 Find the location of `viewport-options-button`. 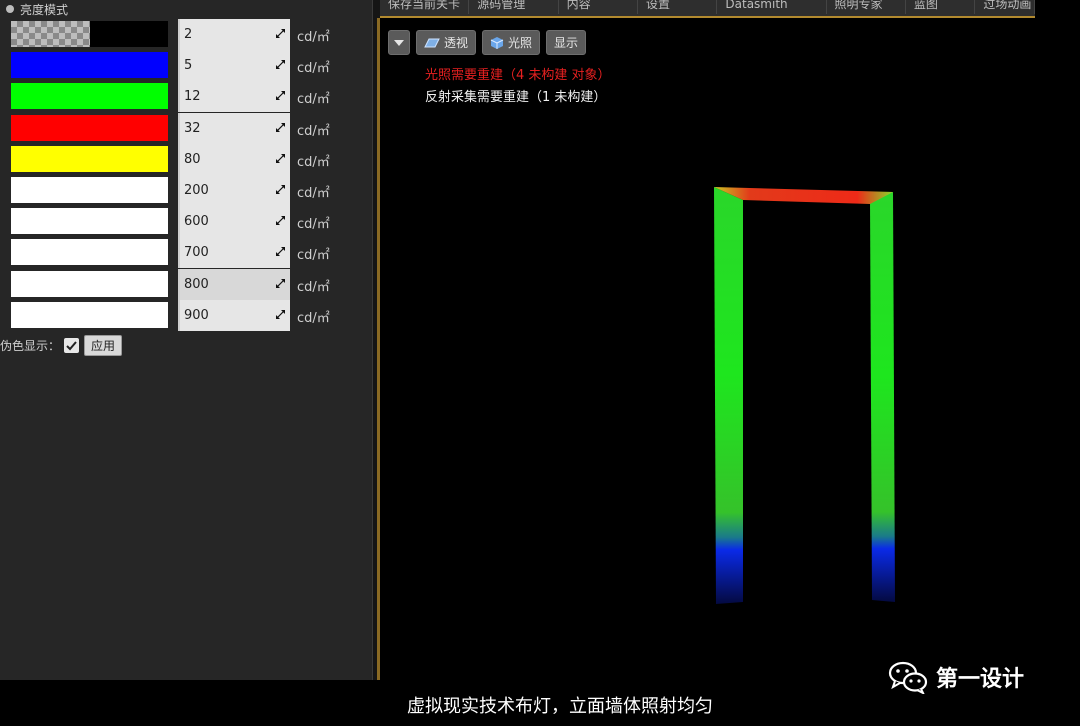

viewport-options-button is located at coordinates (399, 42).